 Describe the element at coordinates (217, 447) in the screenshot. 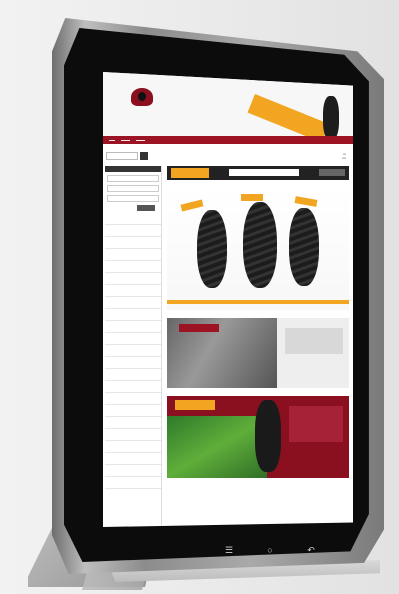

I see `ad-field-photo` at that location.